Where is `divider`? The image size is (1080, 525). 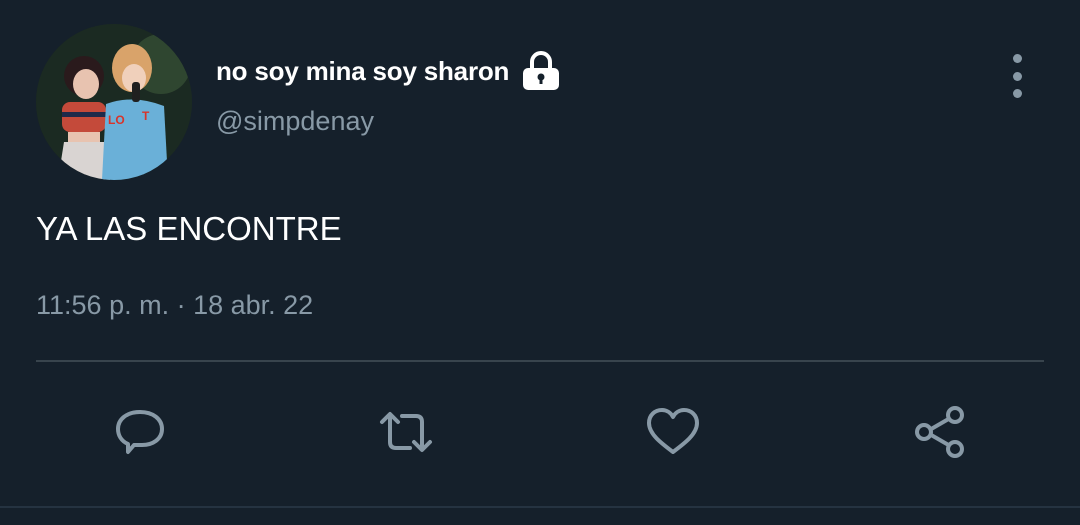 divider is located at coordinates (540, 361).